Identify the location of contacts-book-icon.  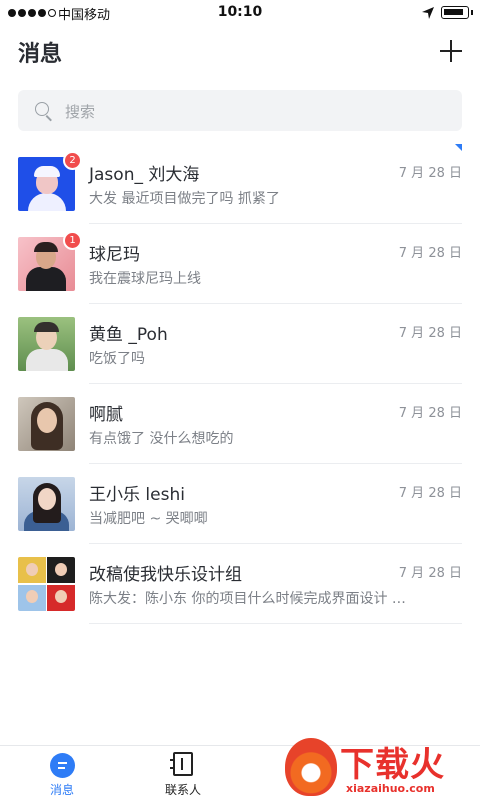
(181, 764).